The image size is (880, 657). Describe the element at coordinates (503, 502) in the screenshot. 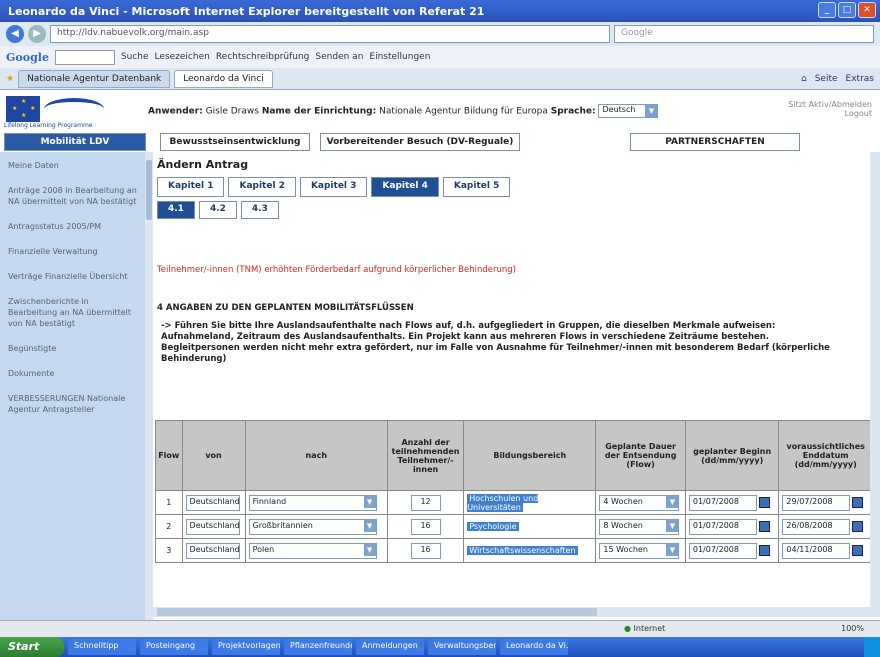

I see `bildung-value: Hochschulen und Universitäten` at that location.